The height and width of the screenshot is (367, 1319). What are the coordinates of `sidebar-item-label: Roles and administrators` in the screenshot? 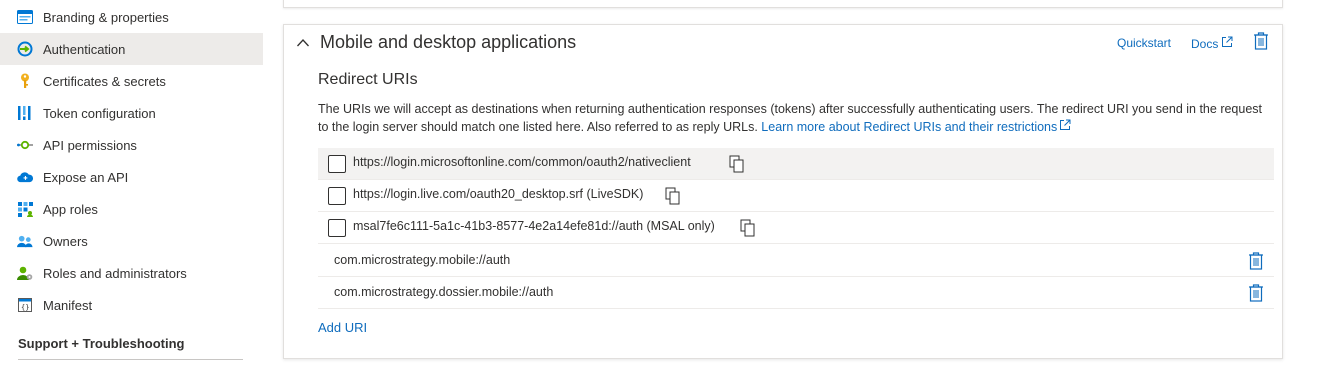 It's located at (115, 273).